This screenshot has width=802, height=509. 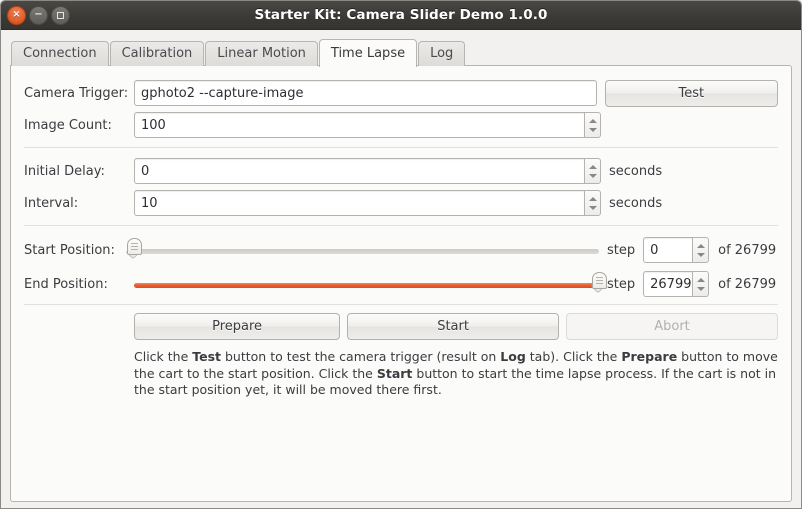 I want to click on camera-trigger-label: Camera Trigger:, so click(x=76, y=93).